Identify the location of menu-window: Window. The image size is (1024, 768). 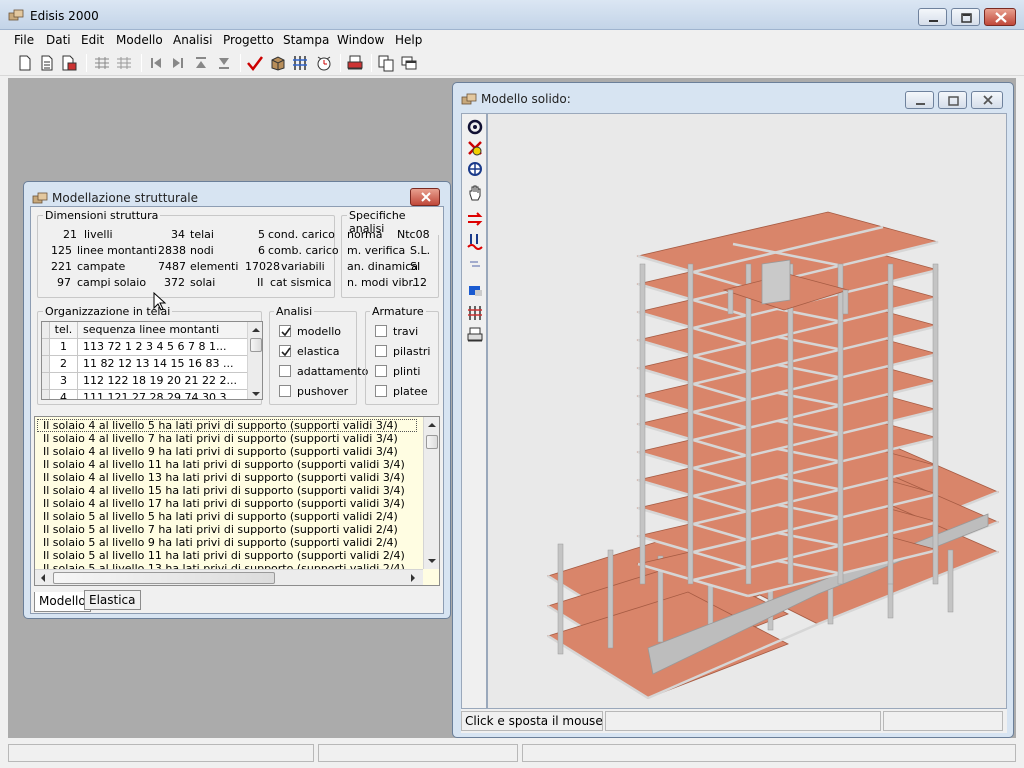
(360, 40).